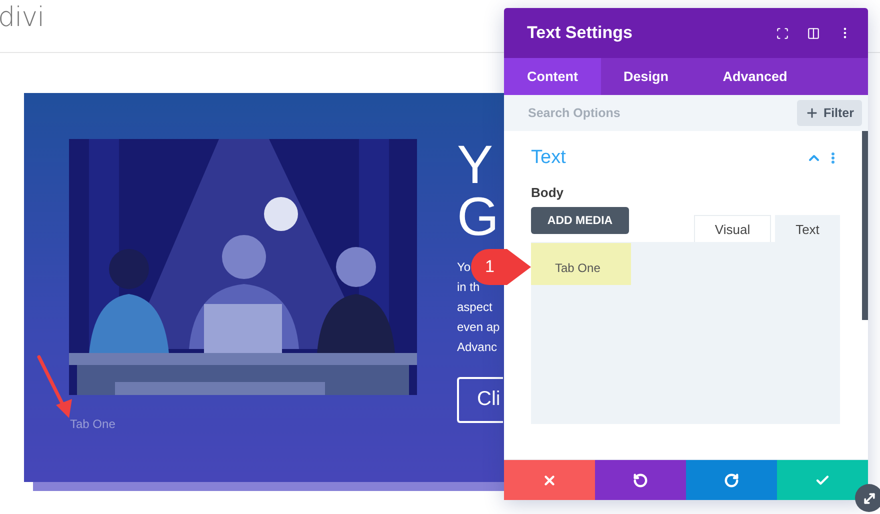  I want to click on redo-button, so click(731, 480).